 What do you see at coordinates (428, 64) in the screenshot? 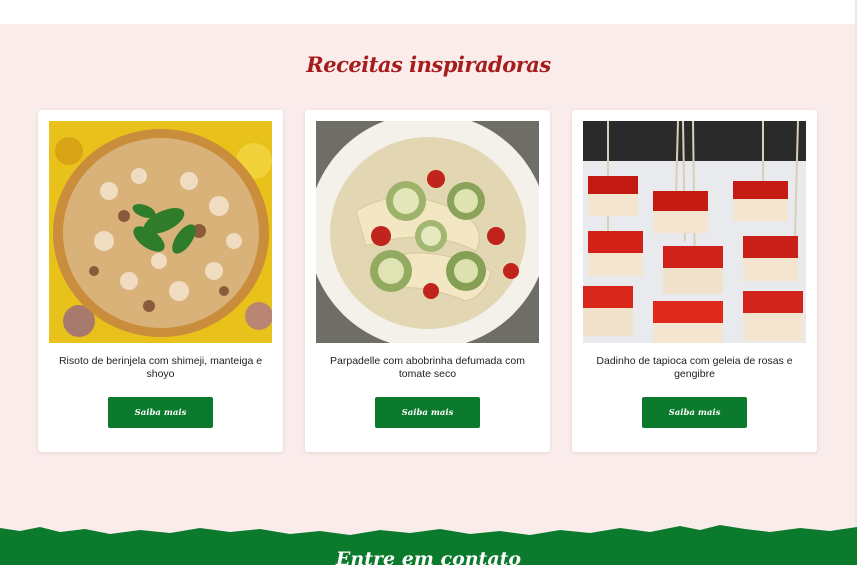
I see `section-title: Receitas inspiradoras` at bounding box center [428, 64].